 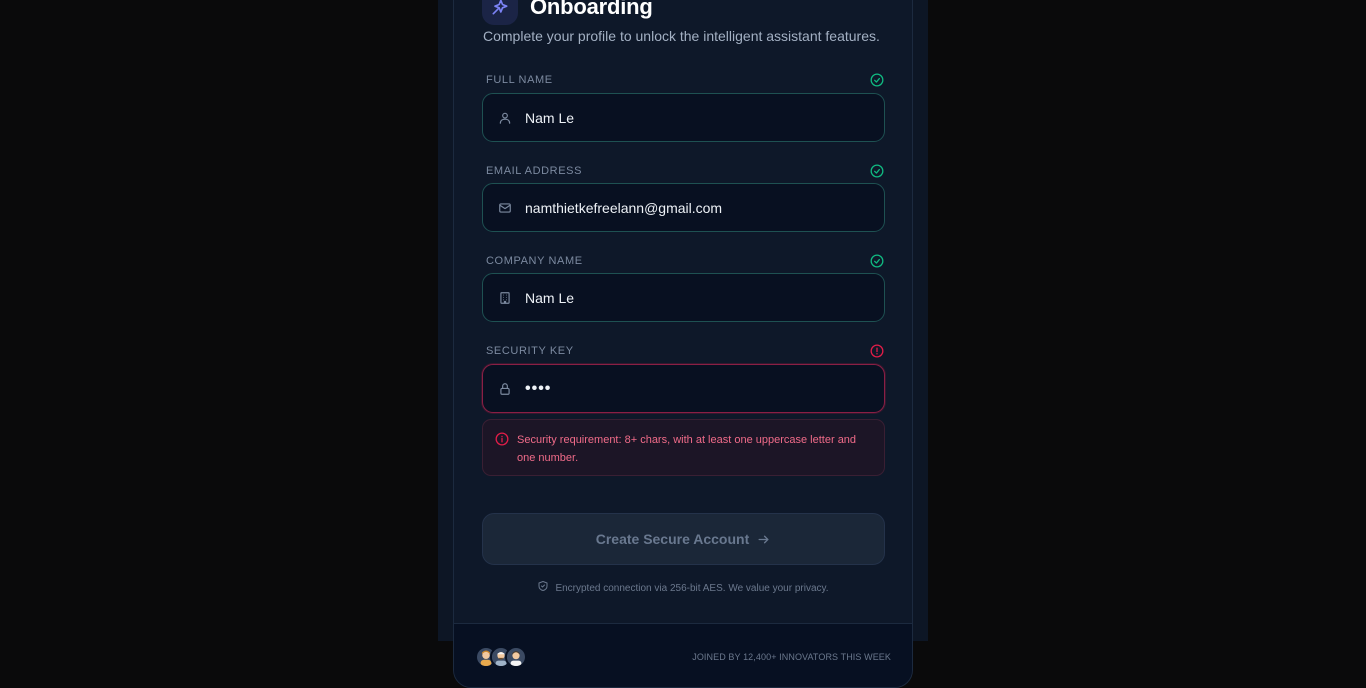 What do you see at coordinates (685, 80) in the screenshot?
I see `full-name-label-row: FULL NAME` at bounding box center [685, 80].